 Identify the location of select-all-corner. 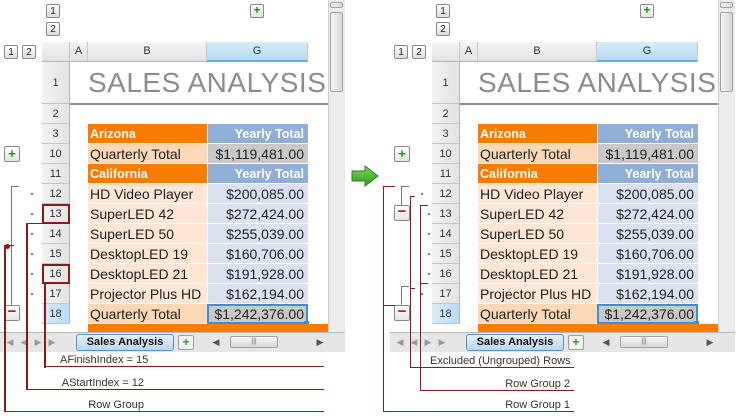
(446, 52).